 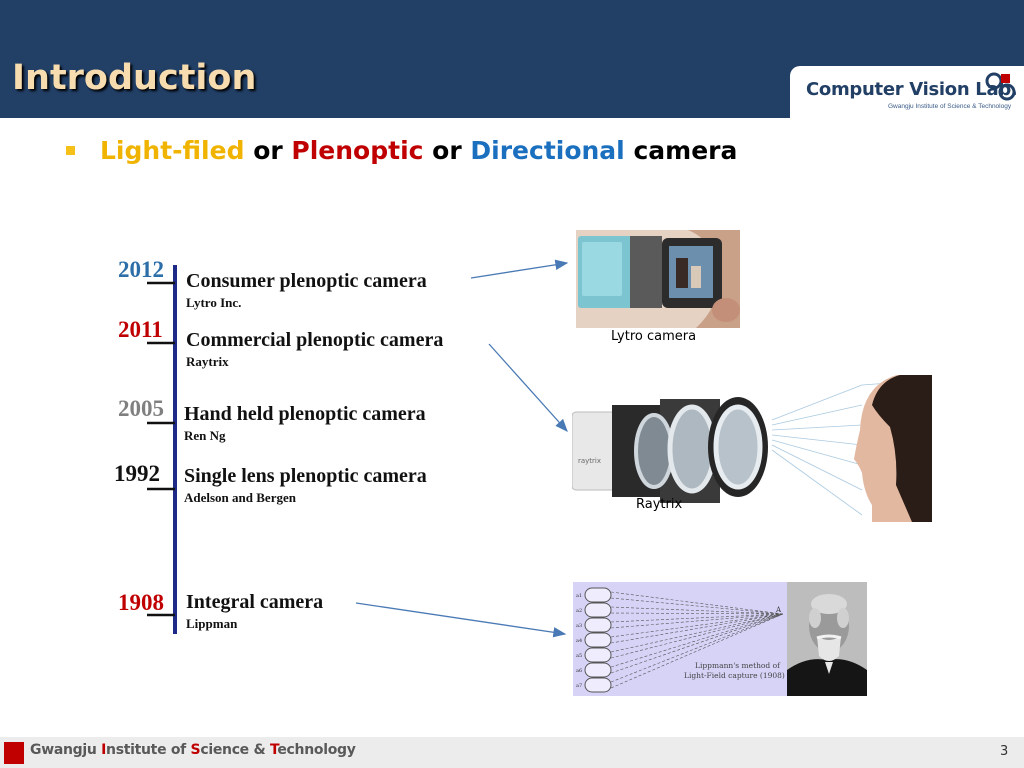 What do you see at coordinates (141, 602) in the screenshot?
I see `year-1908: 1908` at bounding box center [141, 602].